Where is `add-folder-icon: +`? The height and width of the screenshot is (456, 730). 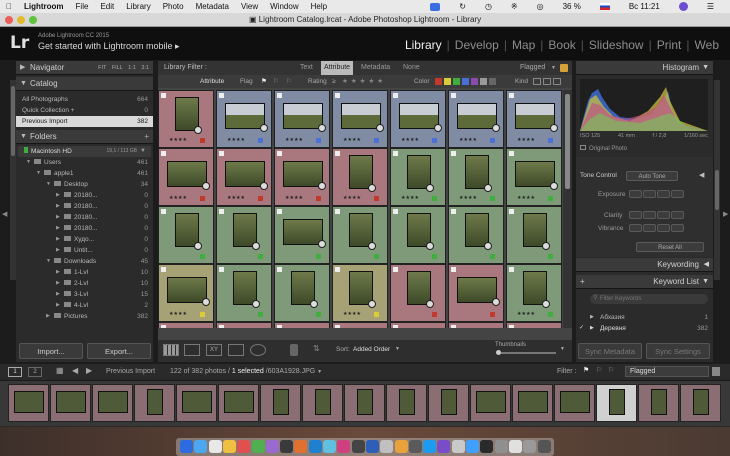
add-folder-icon: + is located at coordinates (146, 137).